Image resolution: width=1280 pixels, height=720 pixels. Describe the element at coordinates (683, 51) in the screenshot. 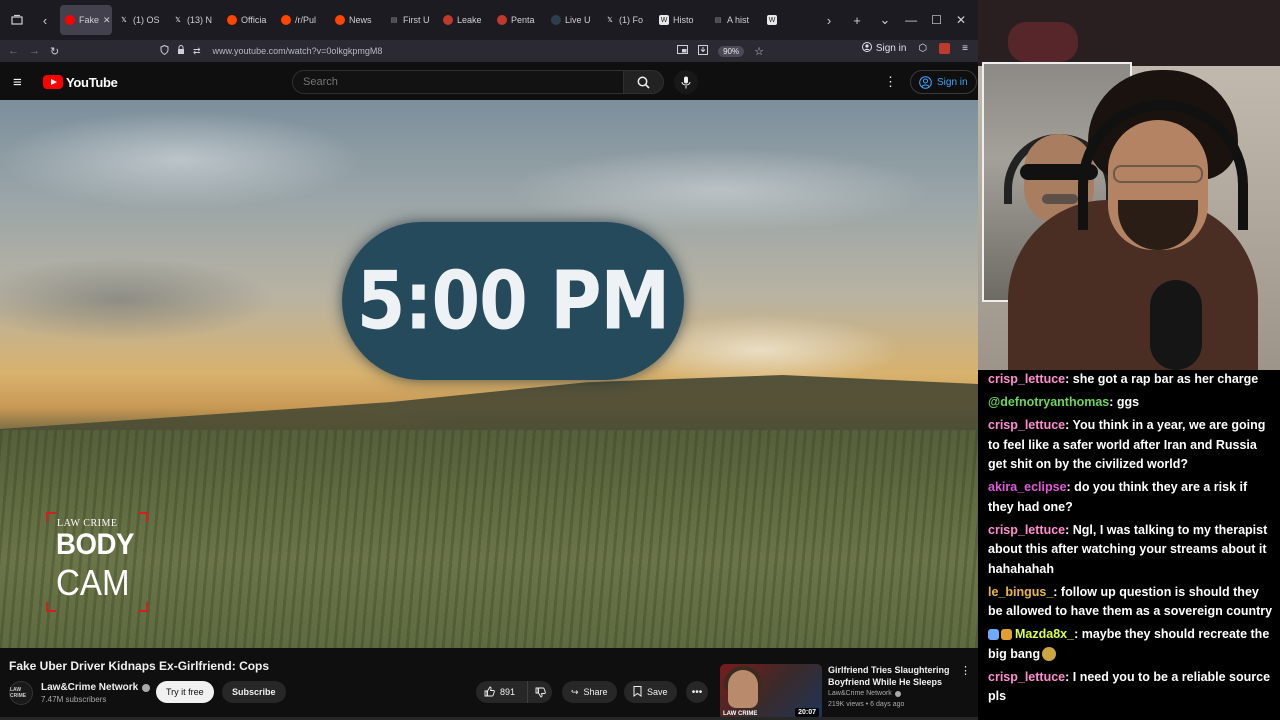

I see `picture-in-picture-icon` at that location.